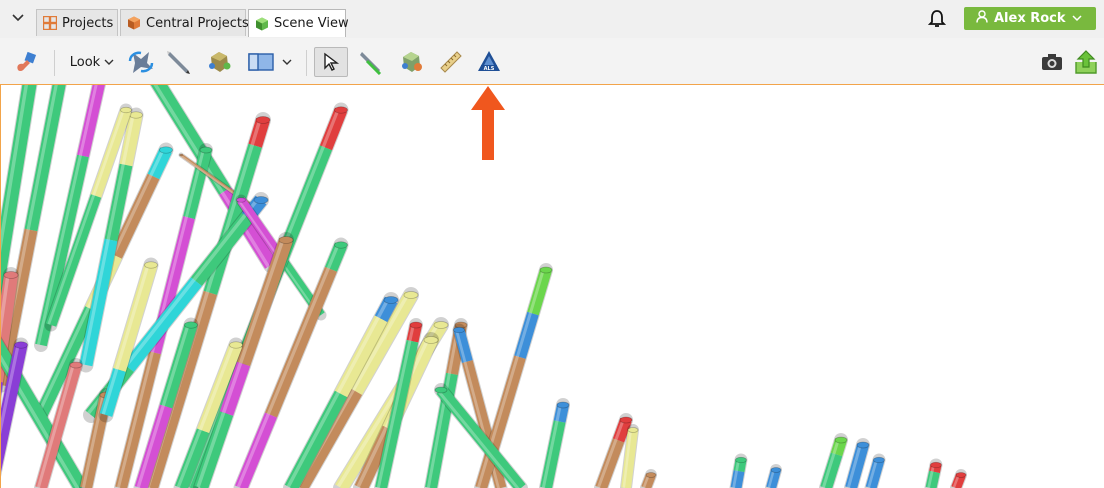  Describe the element at coordinates (489, 69) in the screenshot. I see `svg-text: ALS` at that location.